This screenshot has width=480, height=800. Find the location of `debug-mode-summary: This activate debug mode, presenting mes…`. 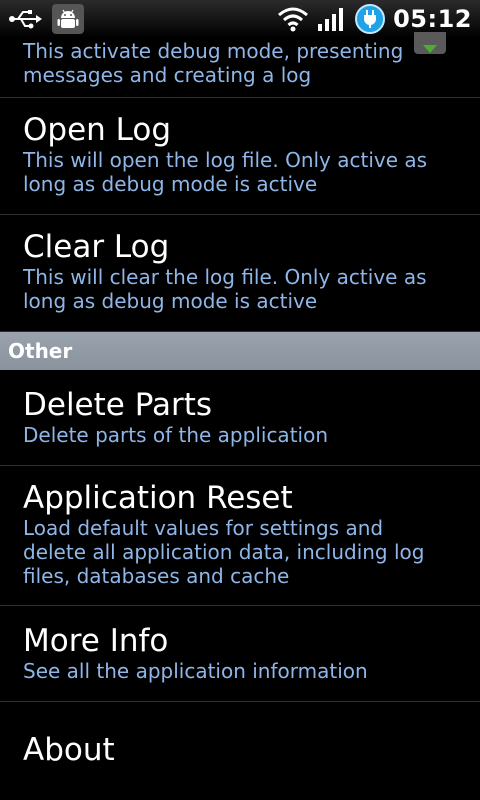

debug-mode-summary: This activate debug mode, presenting mes… is located at coordinates (213, 63).